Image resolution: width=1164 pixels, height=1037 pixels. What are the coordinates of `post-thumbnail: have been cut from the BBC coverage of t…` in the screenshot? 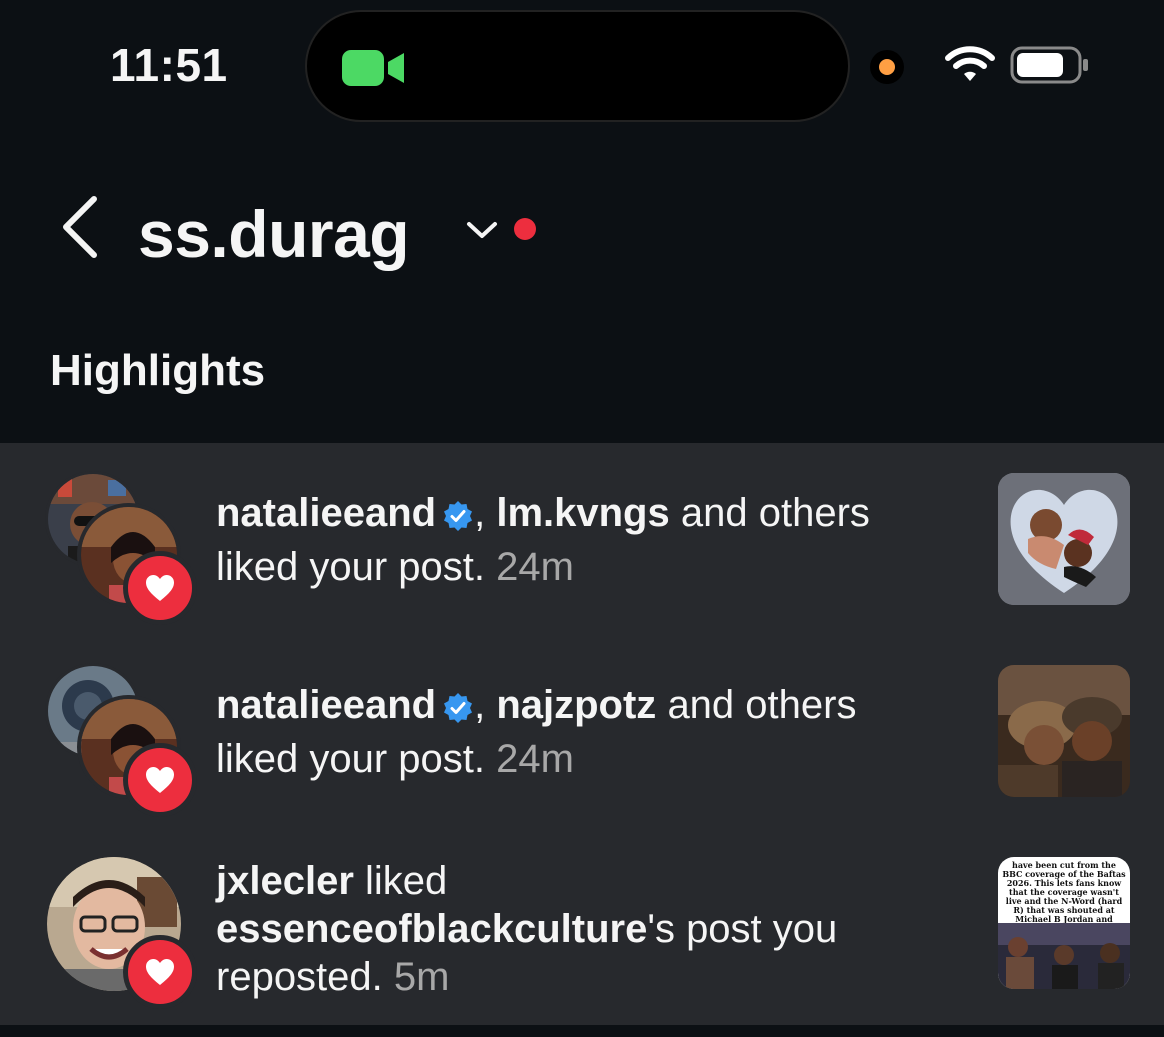 It's located at (1064, 923).